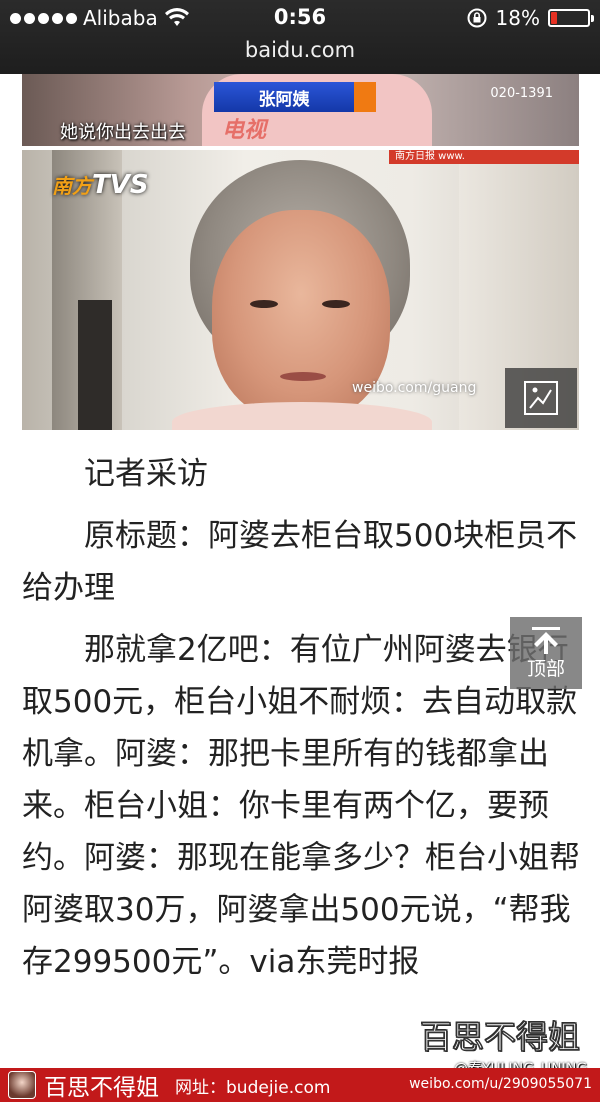 Image resolution: width=600 pixels, height=1102 pixels. I want to click on subject-eye-right, so click(336, 304).